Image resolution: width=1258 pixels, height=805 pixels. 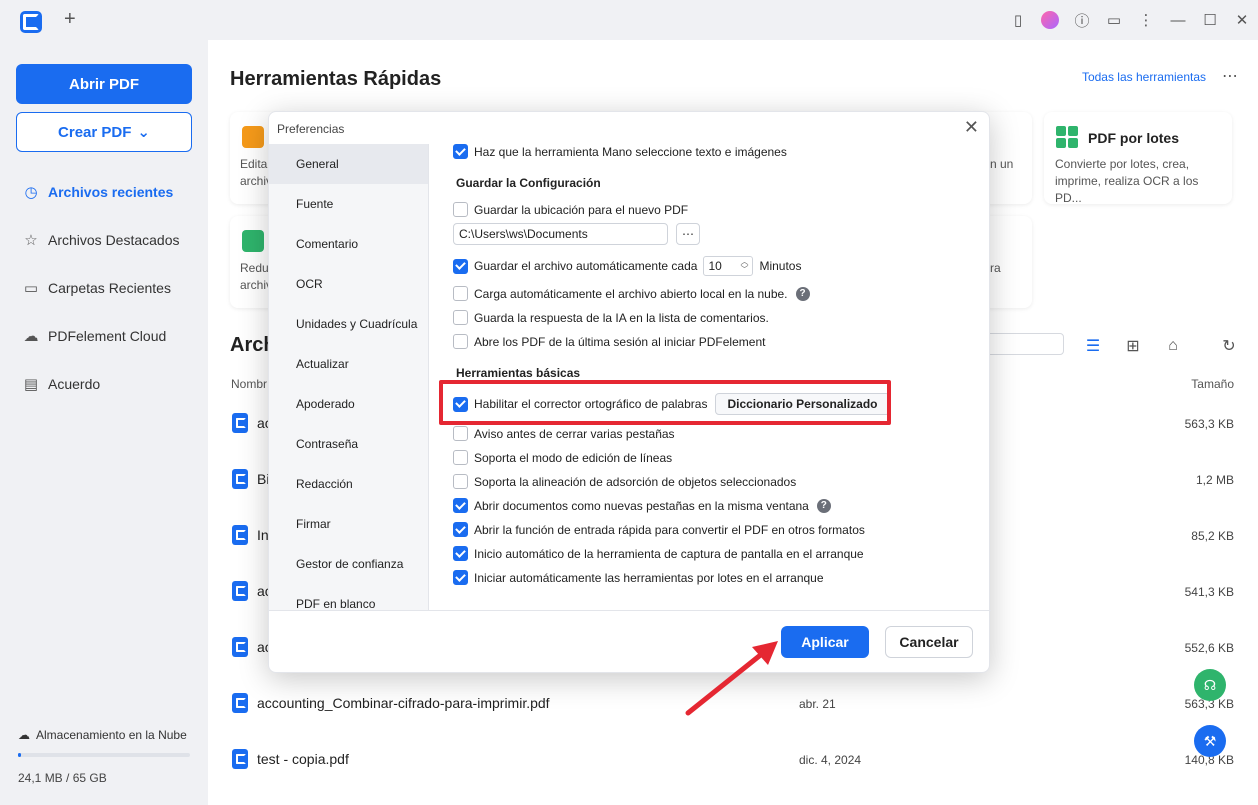 What do you see at coordinates (348, 564) in the screenshot?
I see `preferences-nav-item: Gestor de confianza` at bounding box center [348, 564].